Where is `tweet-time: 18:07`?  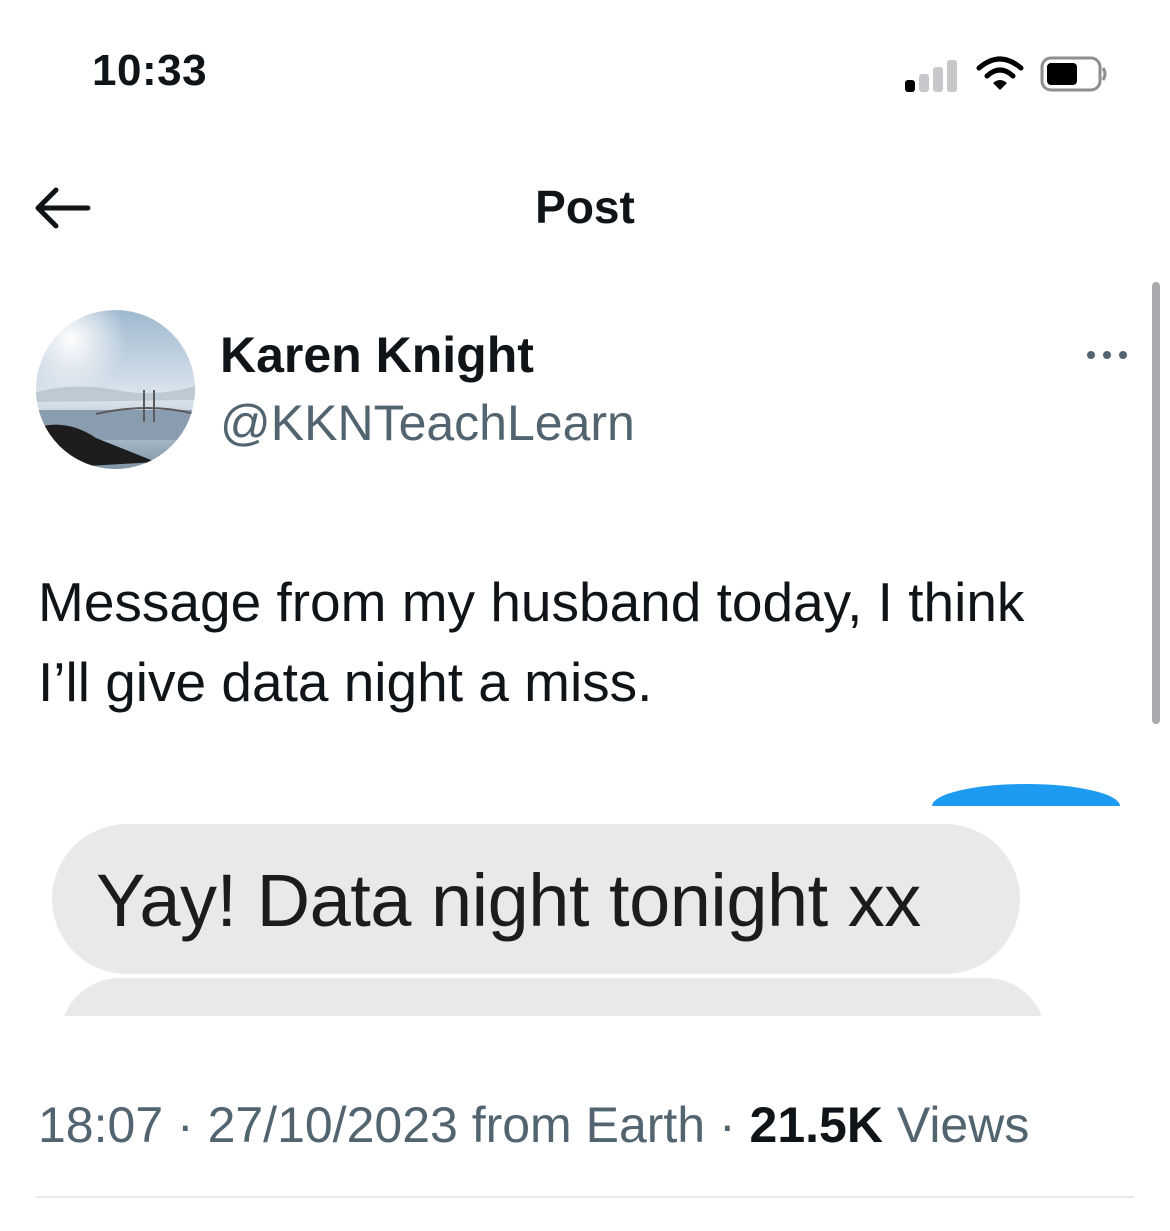 tweet-time: 18:07 is located at coordinates (100, 1125).